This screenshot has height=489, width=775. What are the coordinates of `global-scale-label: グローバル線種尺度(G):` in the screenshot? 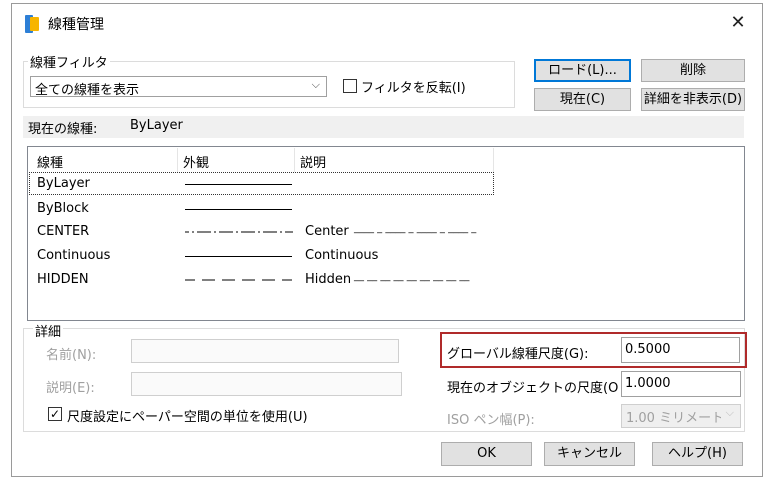 It's located at (518, 354).